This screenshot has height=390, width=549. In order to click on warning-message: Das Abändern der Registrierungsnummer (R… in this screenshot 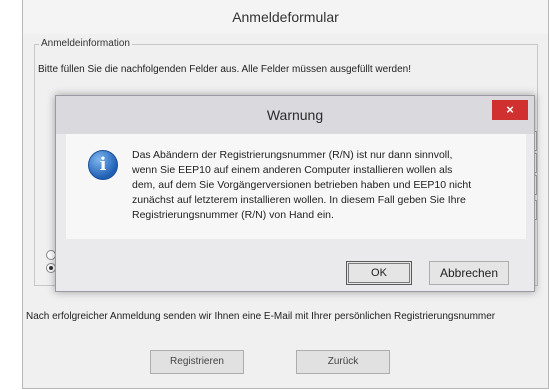, I will do `click(302, 185)`.